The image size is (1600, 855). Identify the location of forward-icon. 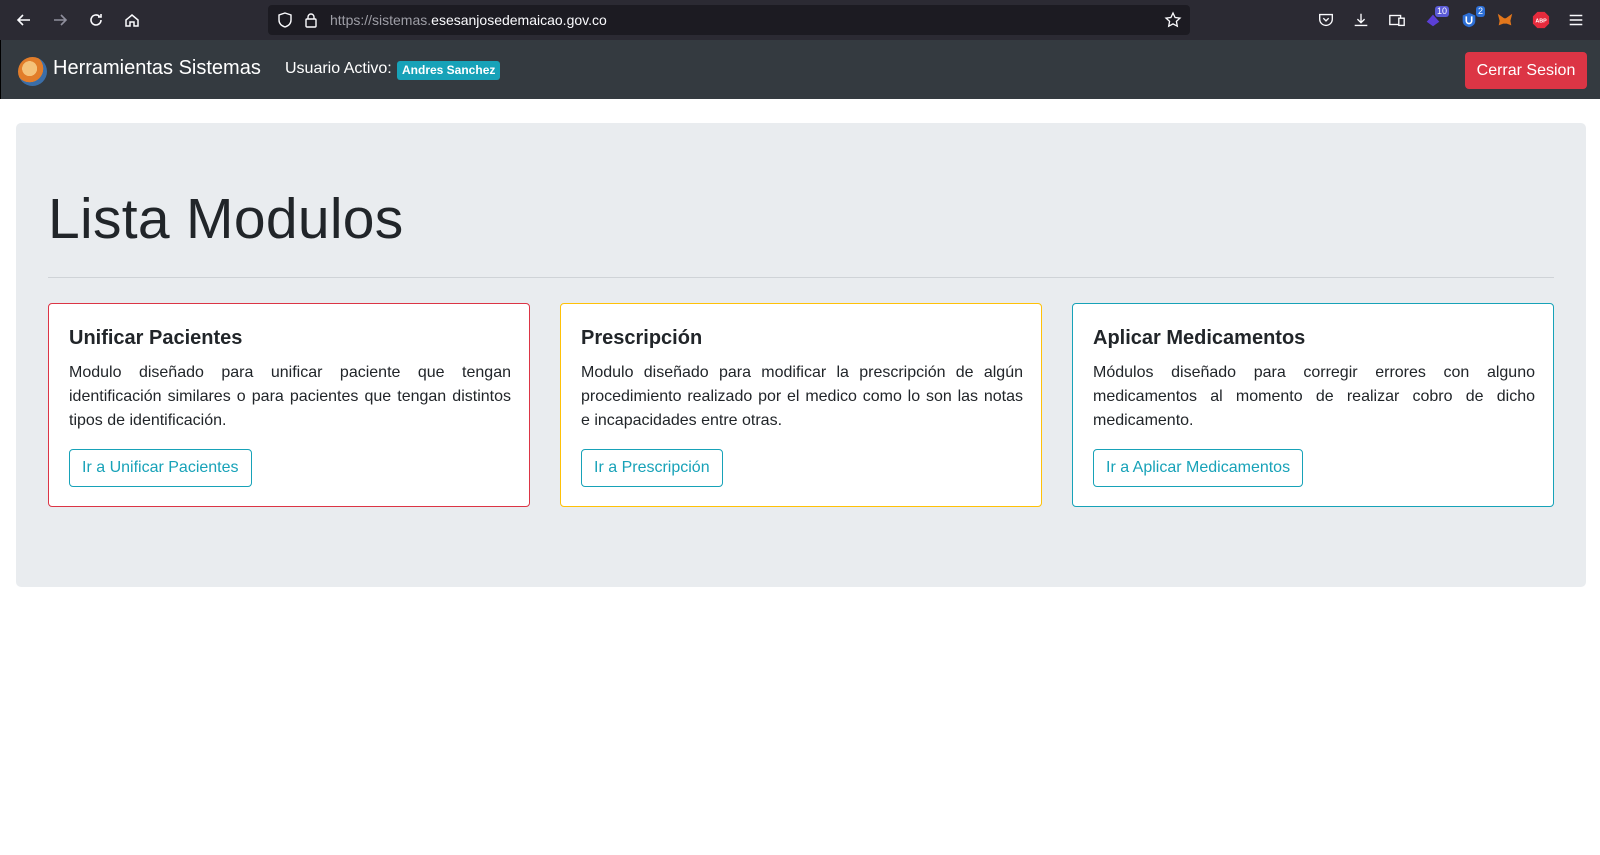
(60, 20).